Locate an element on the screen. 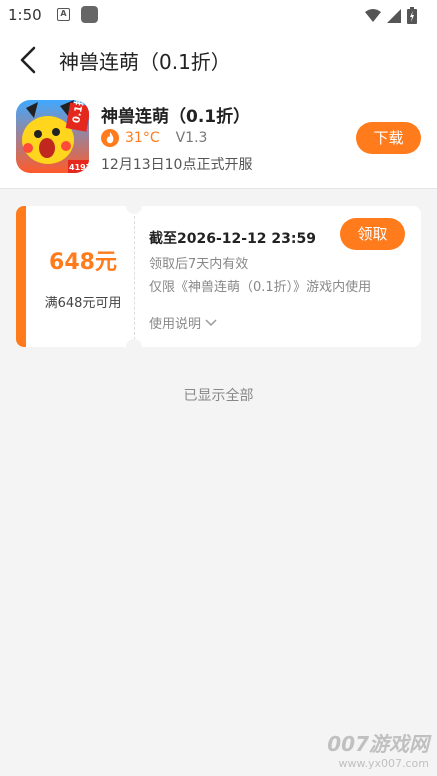 Image resolution: width=437 pixels, height=776 pixels. coupon-scope: 仅限《神兽连萌（0.1折）》游戏内使用 is located at coordinates (260, 287).